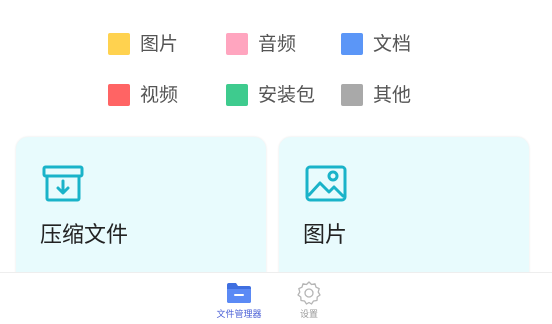  Describe the element at coordinates (326, 183) in the screenshot. I see `image-icon` at that location.